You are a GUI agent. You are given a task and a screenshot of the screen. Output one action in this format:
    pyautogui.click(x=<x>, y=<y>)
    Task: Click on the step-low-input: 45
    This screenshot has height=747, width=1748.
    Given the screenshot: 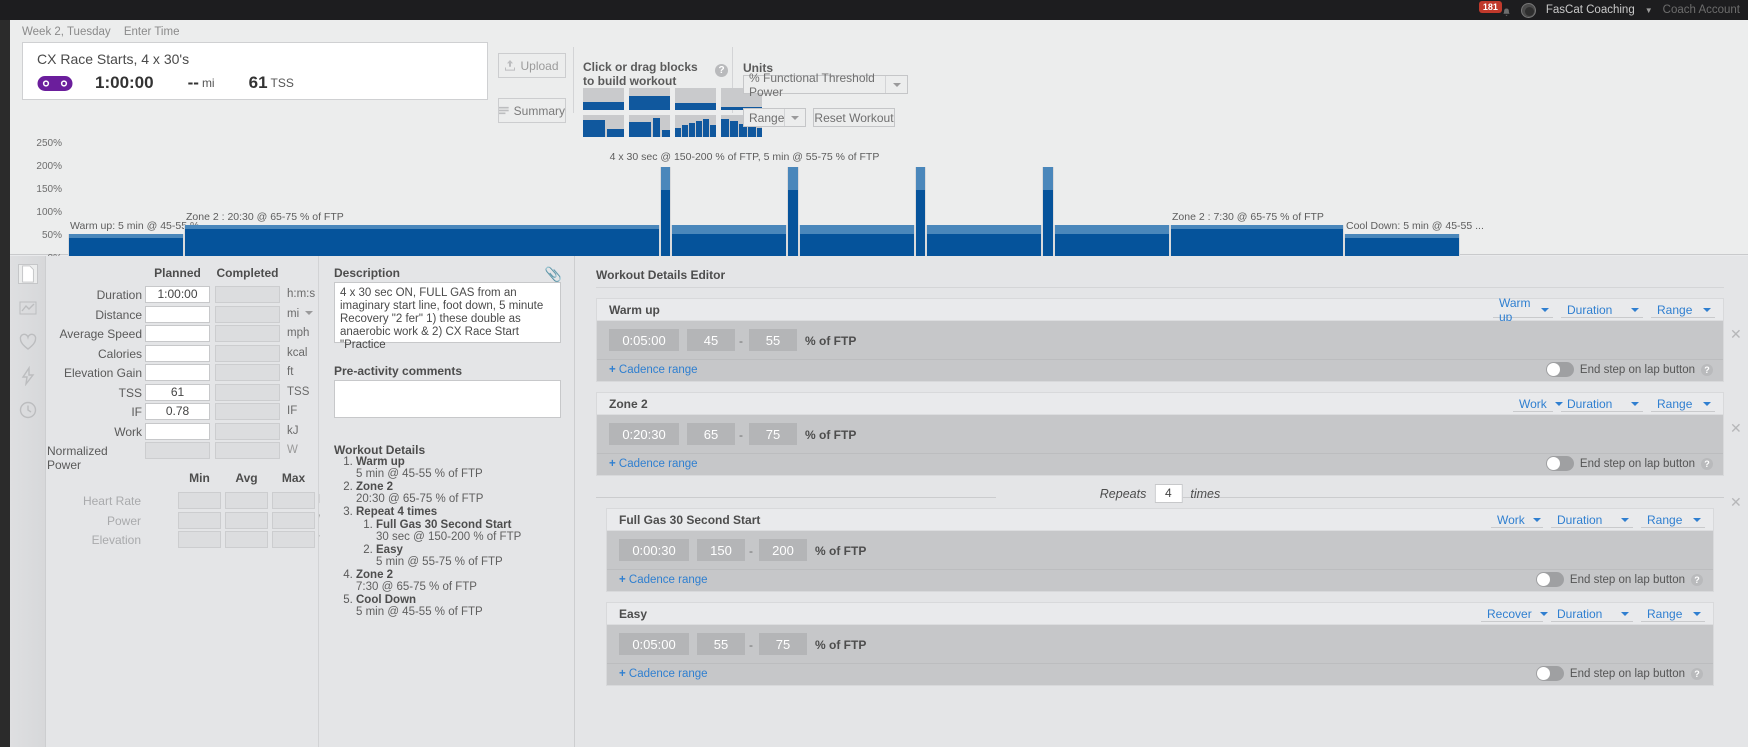 What is the action you would take?
    pyautogui.click(x=711, y=340)
    